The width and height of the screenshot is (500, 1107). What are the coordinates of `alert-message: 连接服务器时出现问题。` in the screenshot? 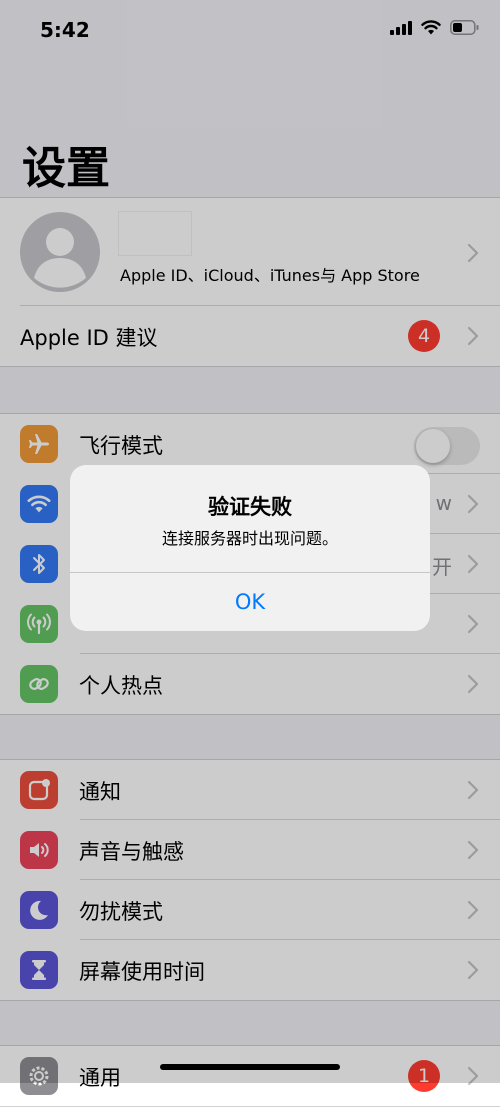 It's located at (249, 538).